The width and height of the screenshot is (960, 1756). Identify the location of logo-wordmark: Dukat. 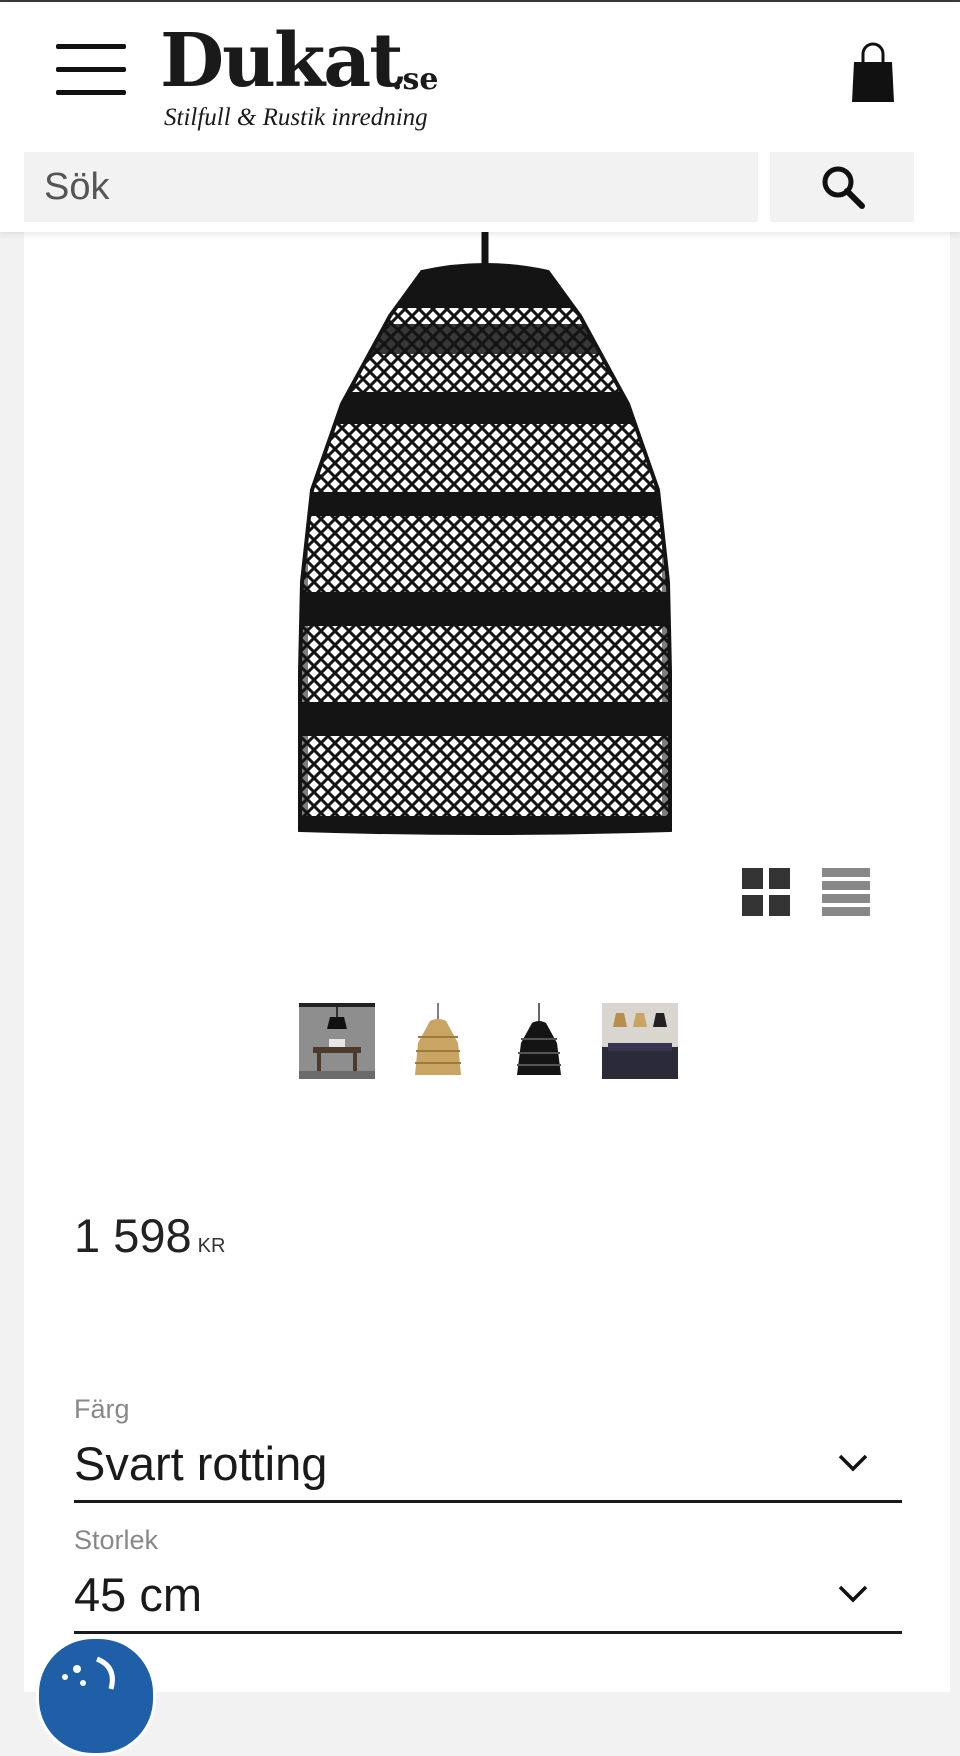
(281, 61).